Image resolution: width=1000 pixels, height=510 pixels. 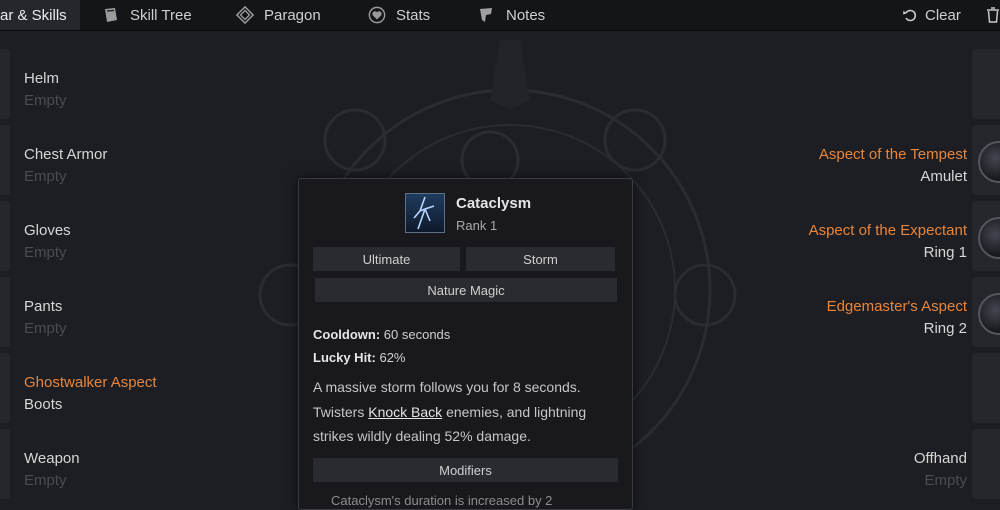 I want to click on slot-weapon: Weapon Empty, so click(x=130, y=464).